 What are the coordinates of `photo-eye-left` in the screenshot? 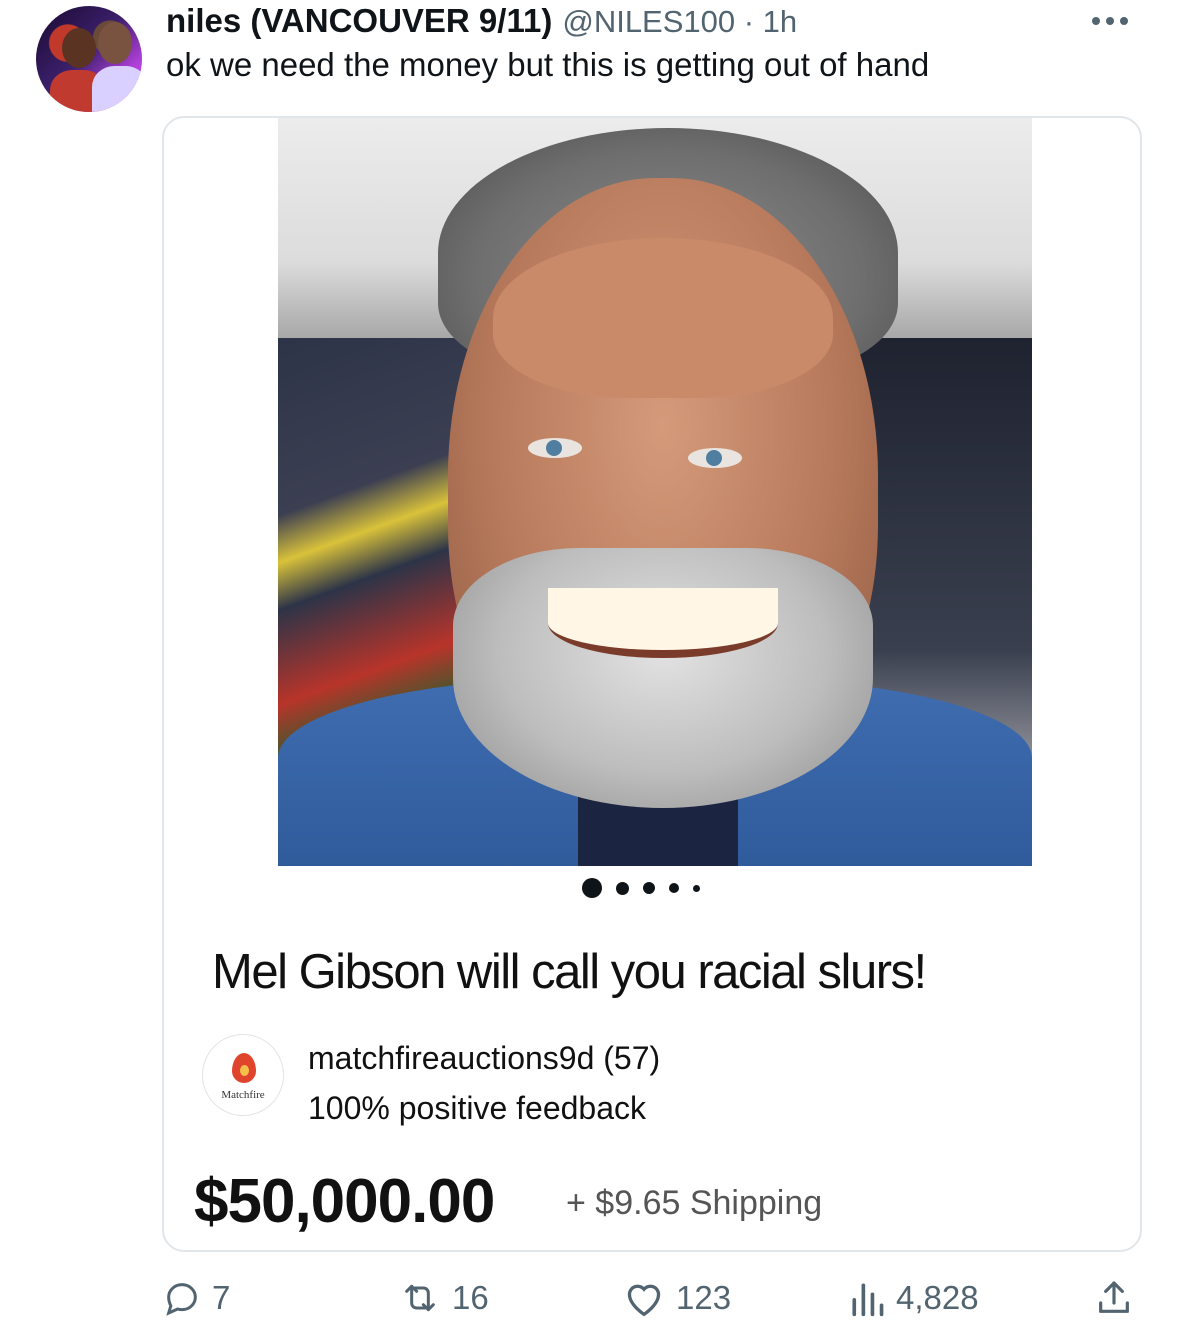 It's located at (555, 448).